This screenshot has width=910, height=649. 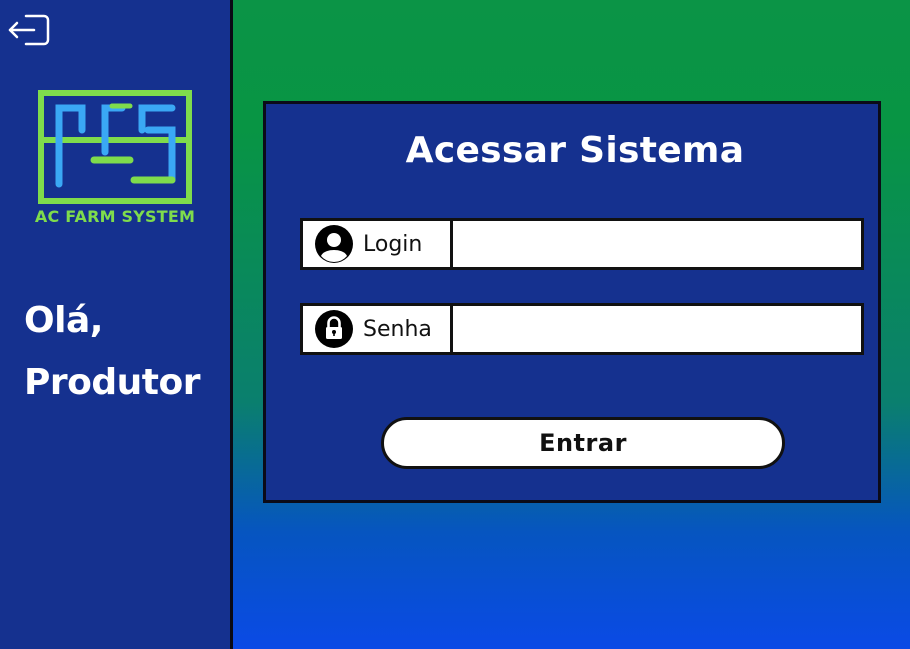 I want to click on user-icon, so click(x=334, y=244).